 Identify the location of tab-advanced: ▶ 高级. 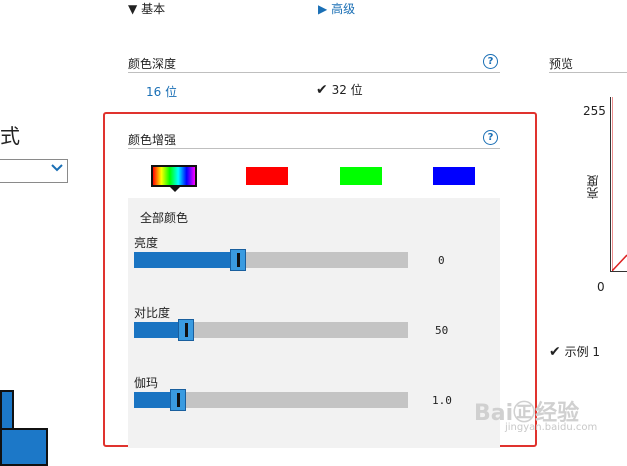
(336, 8).